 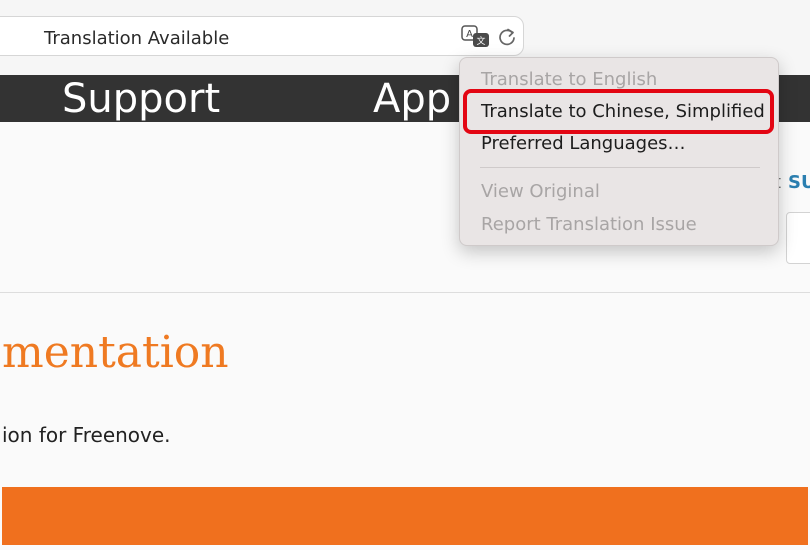 What do you see at coordinates (589, 224) in the screenshot?
I see `menu-item-report-translation-issue: Report Translation Issue` at bounding box center [589, 224].